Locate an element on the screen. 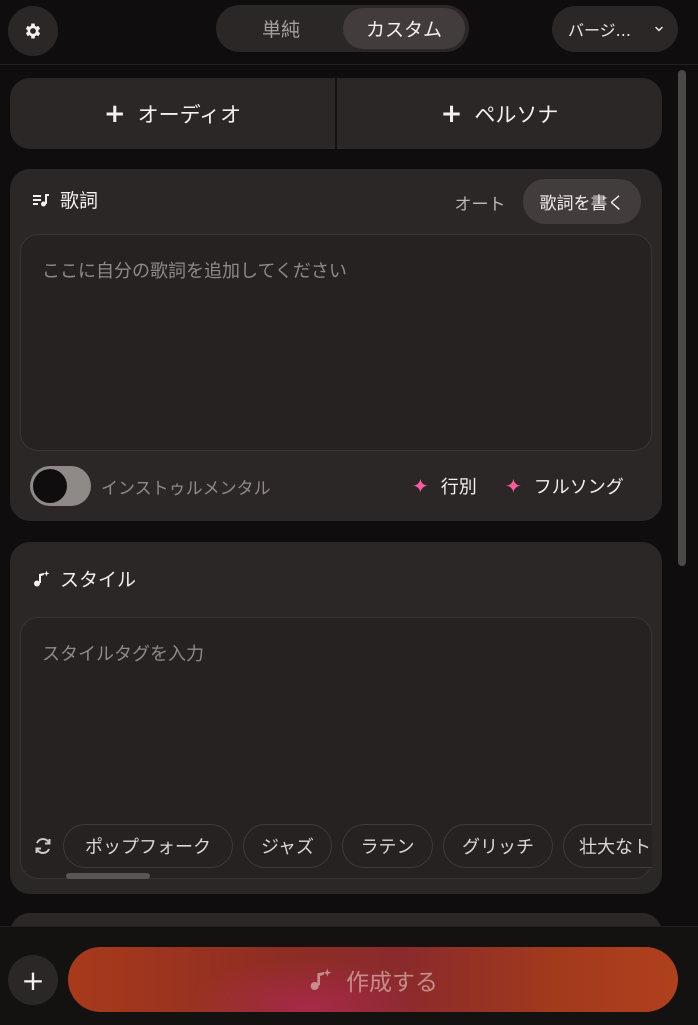 This screenshot has height=1025, width=698. settings-button is located at coordinates (33, 31).